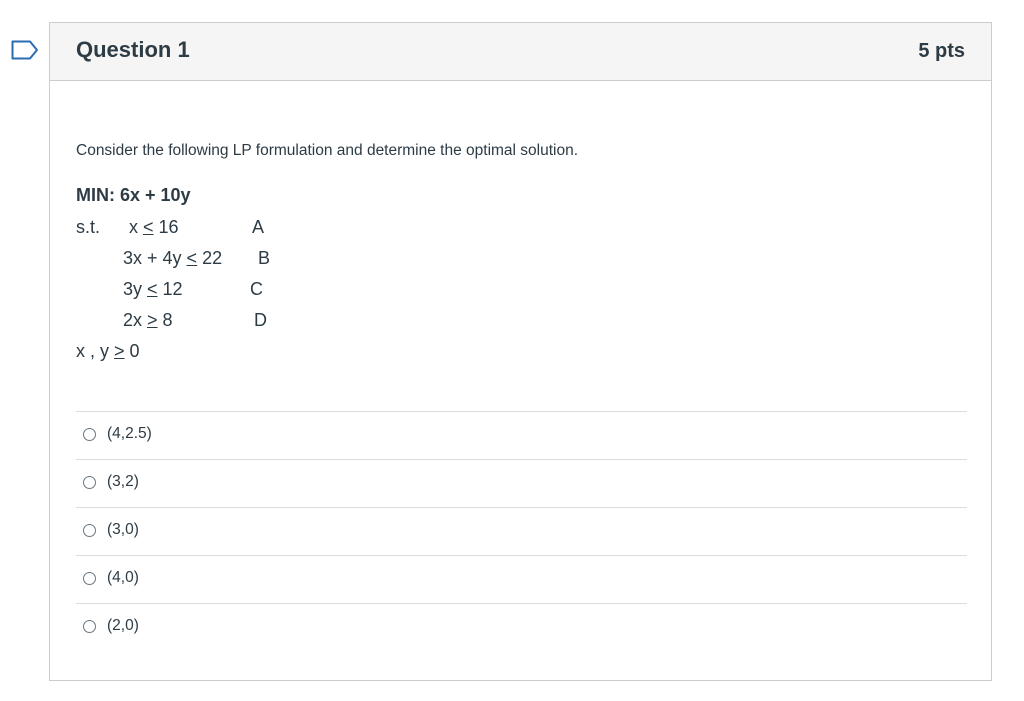 The width and height of the screenshot is (1024, 701). I want to click on answer-option: (3,0), so click(521, 531).